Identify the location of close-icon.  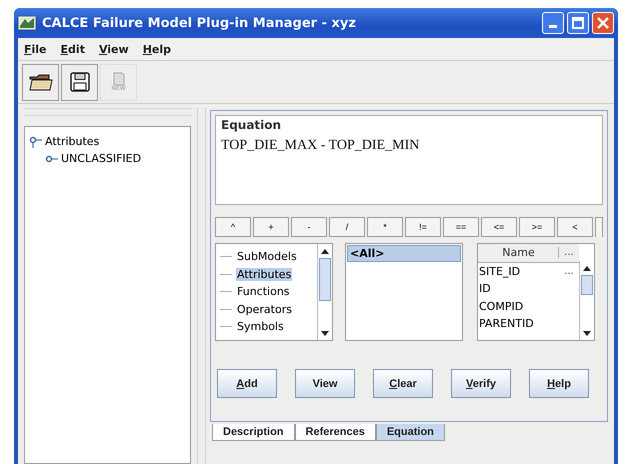
(603, 23).